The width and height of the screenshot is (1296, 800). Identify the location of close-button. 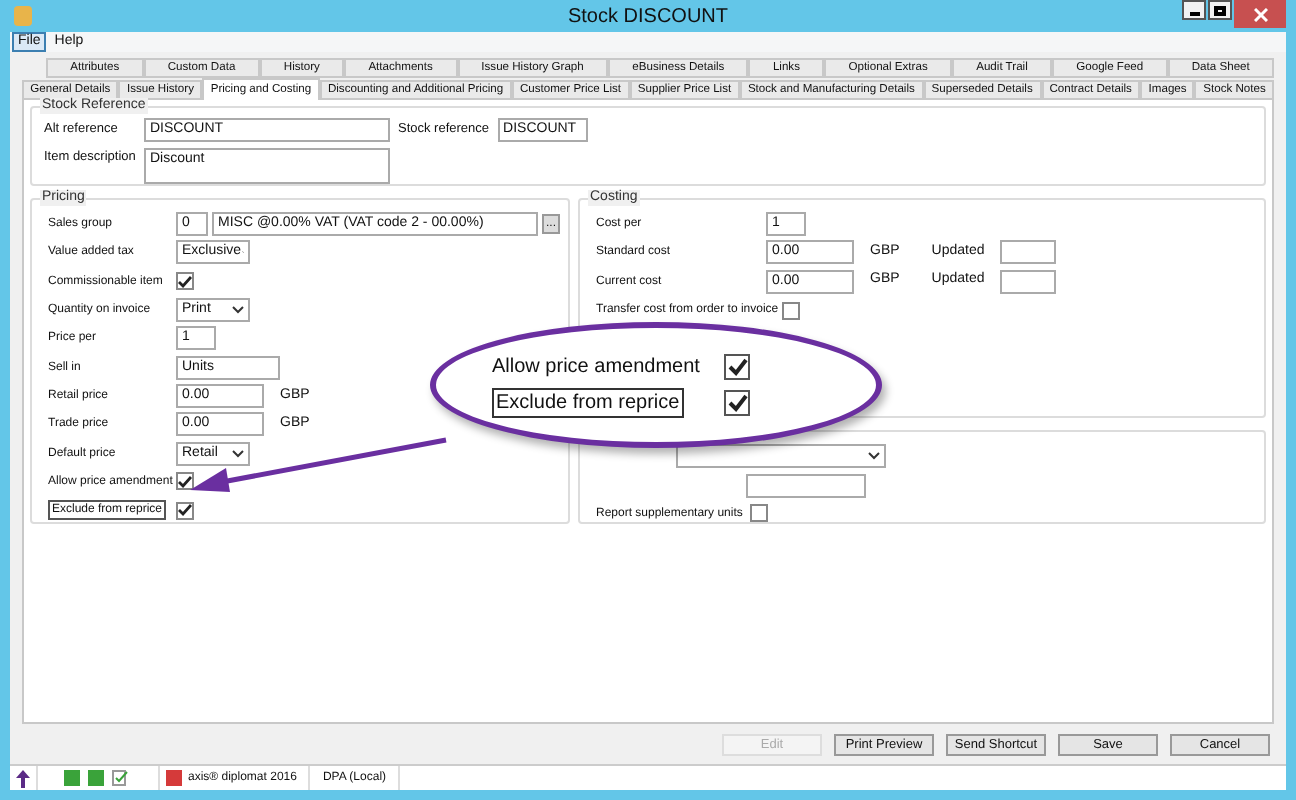
(1260, 14).